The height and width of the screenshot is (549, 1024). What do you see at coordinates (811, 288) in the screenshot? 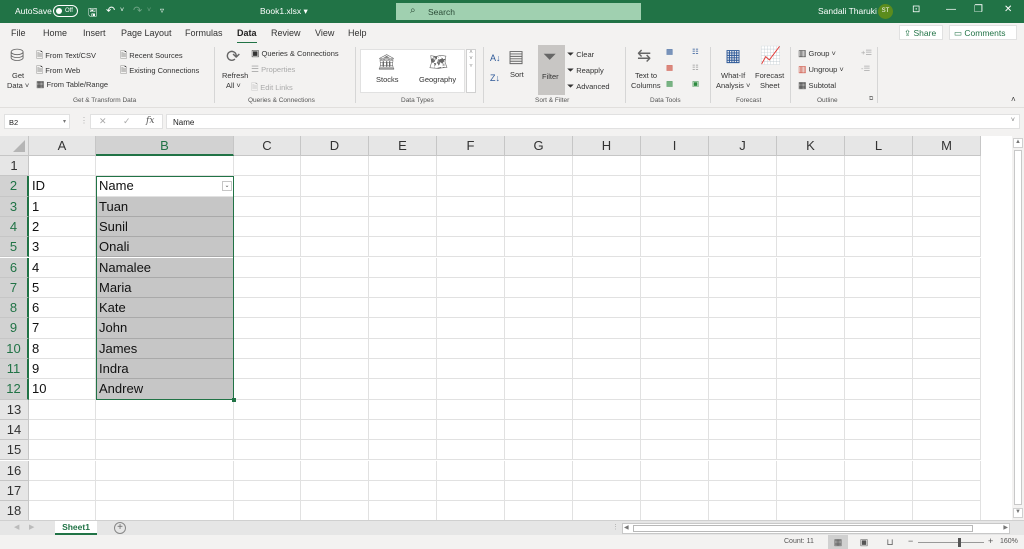
I see `cell-k7` at bounding box center [811, 288].